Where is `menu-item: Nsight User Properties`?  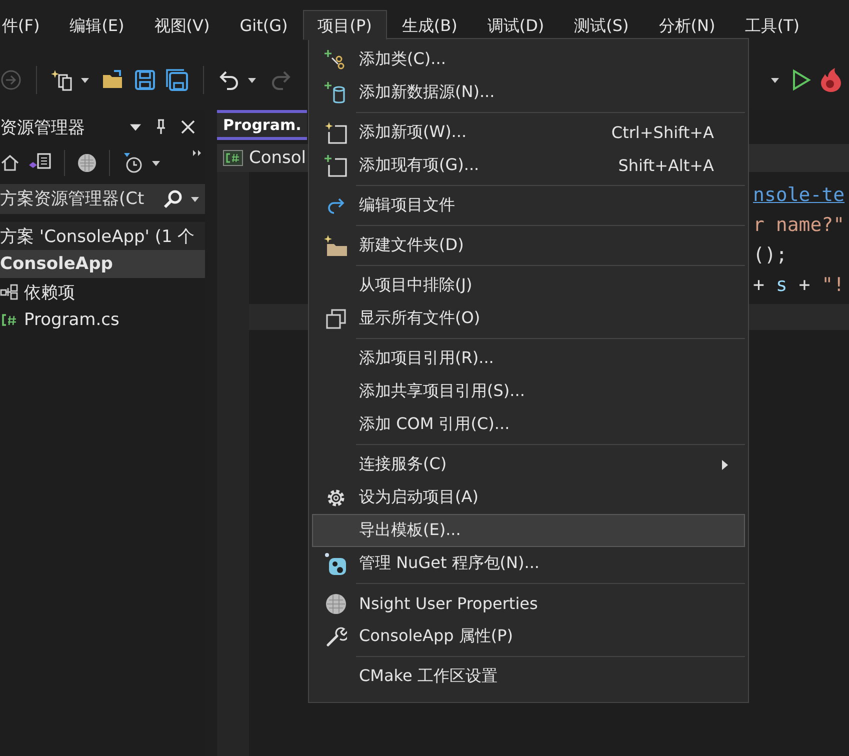
menu-item: Nsight User Properties is located at coordinates (528, 603).